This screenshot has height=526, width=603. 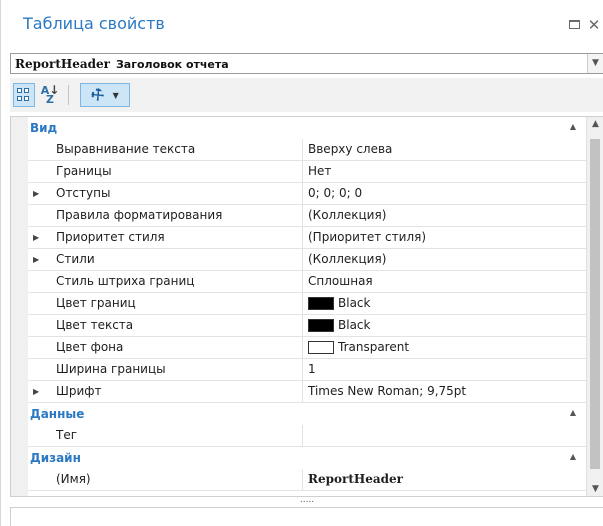 I want to click on property-name-text: Цвет границ, so click(x=96, y=303).